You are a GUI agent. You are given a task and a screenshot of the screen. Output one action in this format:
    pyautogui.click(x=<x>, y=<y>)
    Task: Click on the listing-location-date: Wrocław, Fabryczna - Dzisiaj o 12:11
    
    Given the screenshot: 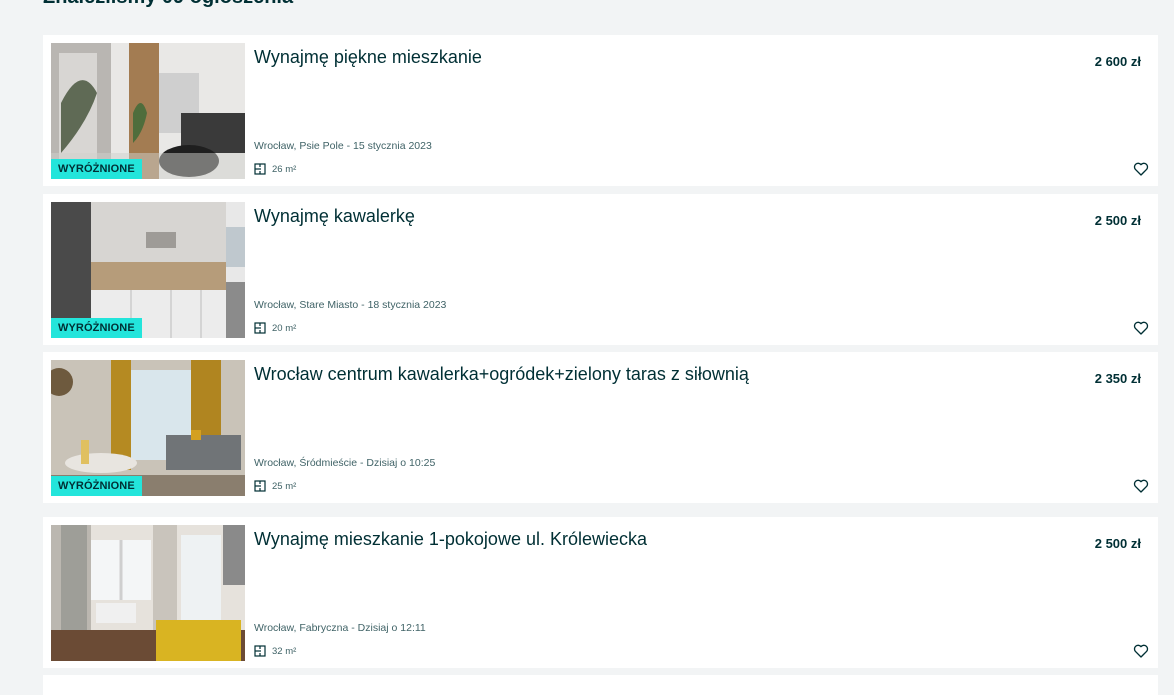 What is the action you would take?
    pyautogui.click(x=340, y=628)
    